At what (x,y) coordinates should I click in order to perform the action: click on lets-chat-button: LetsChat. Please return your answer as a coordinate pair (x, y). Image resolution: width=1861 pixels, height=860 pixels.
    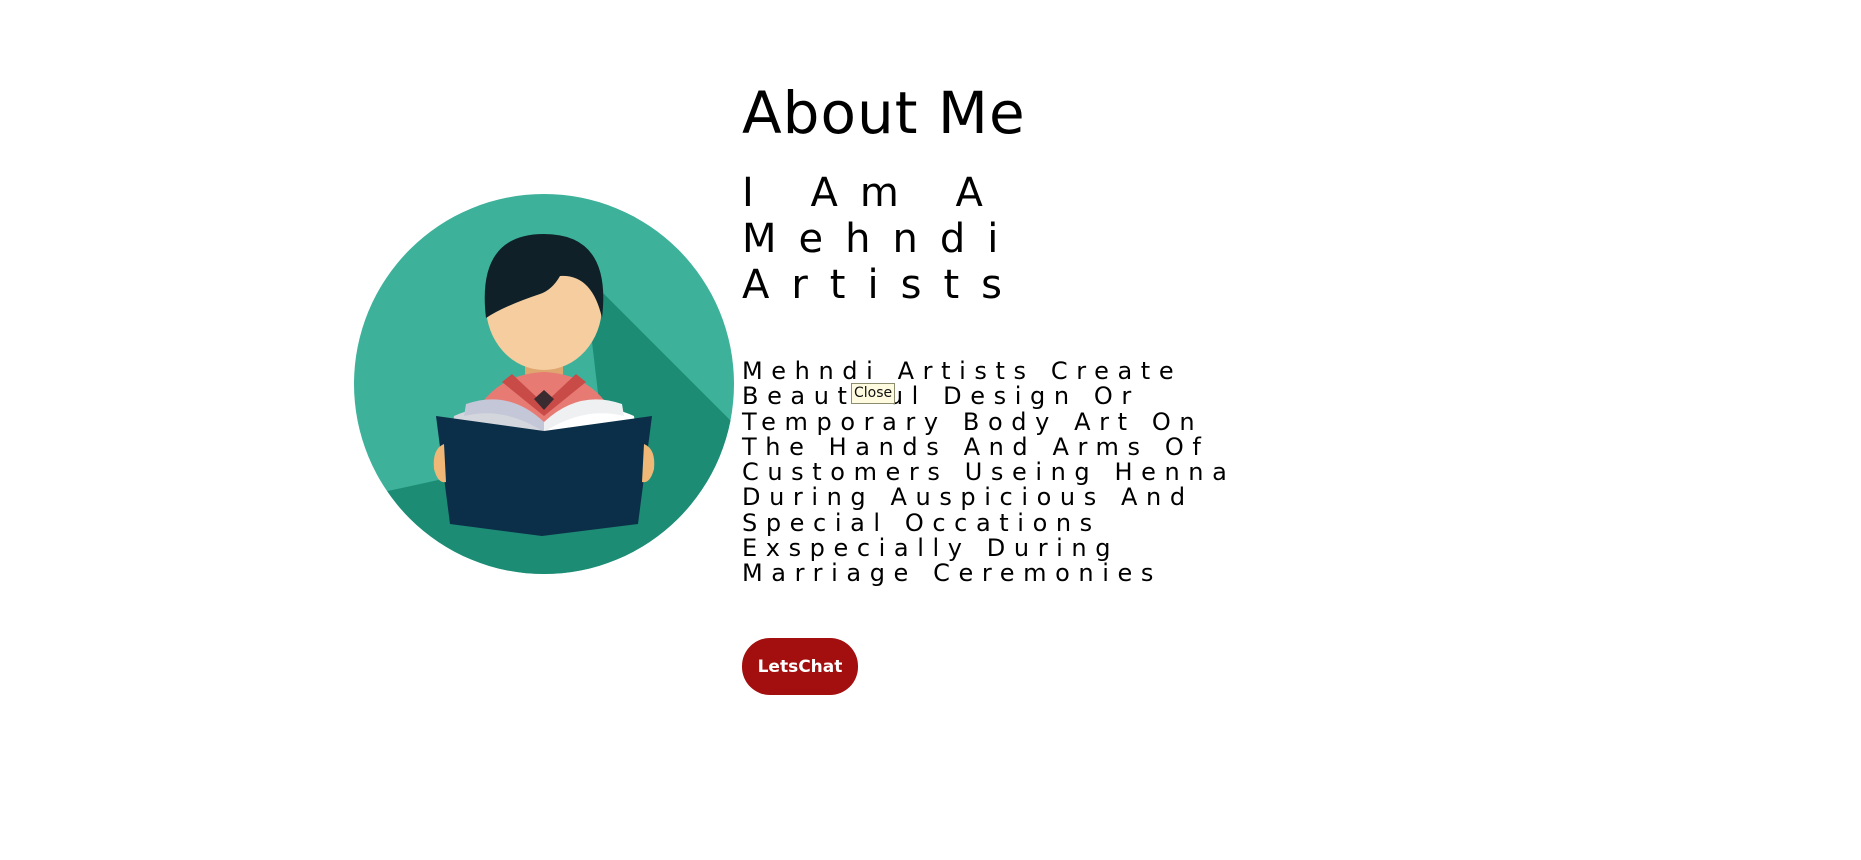
    Looking at the image, I should click on (800, 666).